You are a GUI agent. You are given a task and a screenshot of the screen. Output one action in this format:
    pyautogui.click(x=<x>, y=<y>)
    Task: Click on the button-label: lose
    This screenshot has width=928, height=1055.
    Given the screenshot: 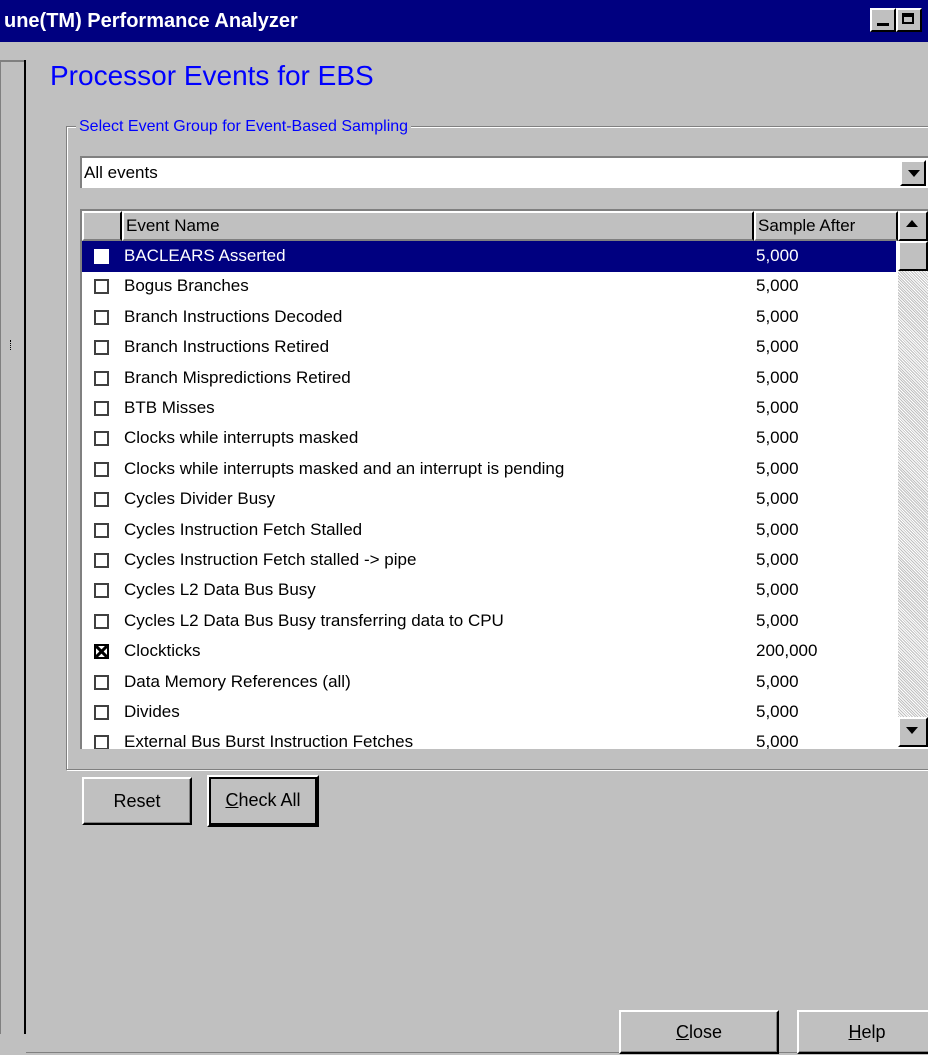 What is the action you would take?
    pyautogui.click(x=705, y=1032)
    